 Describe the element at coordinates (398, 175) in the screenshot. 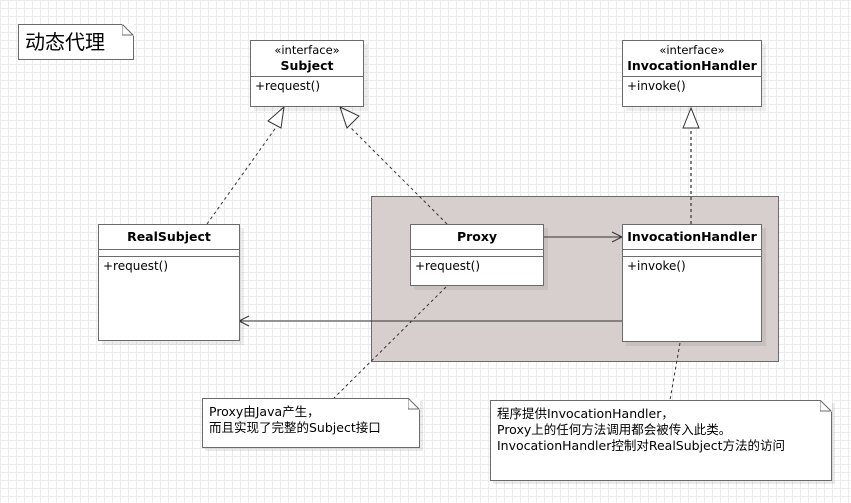

I see `proxy-realizes-subject` at that location.